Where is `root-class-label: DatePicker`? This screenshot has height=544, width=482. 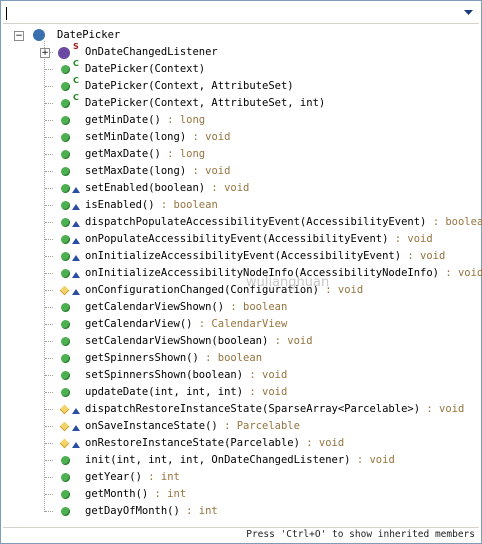
root-class-label: DatePicker is located at coordinates (89, 35).